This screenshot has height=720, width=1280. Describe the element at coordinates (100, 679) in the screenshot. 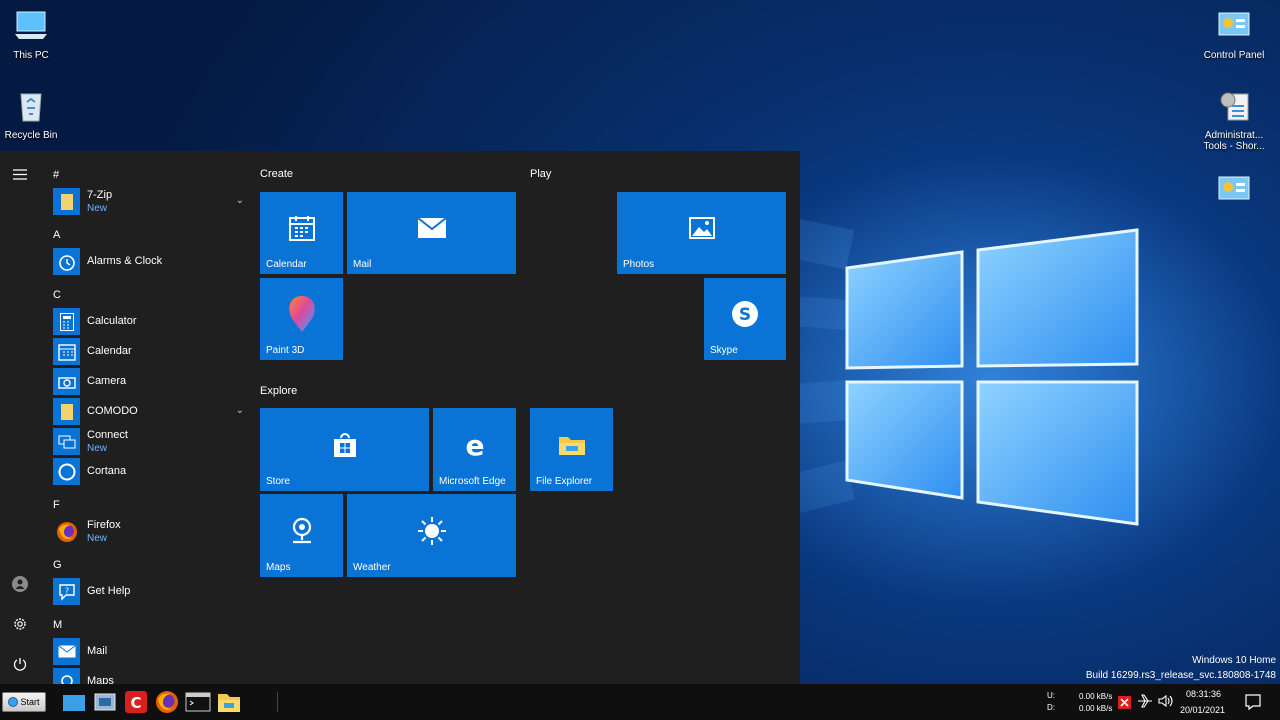

I see `app-name: Maps` at that location.